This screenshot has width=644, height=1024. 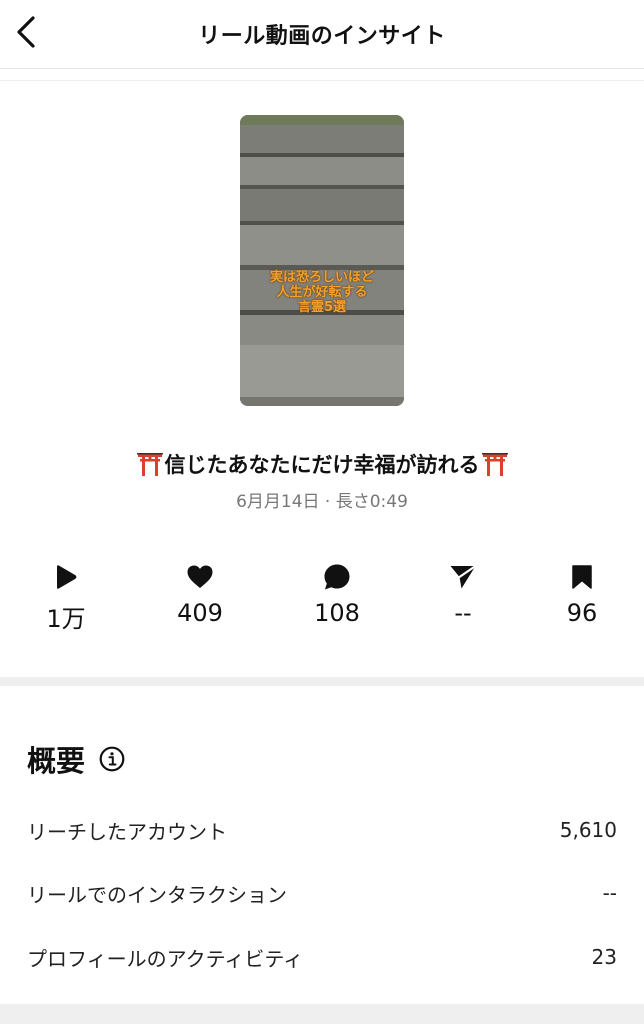 What do you see at coordinates (322, 893) in the screenshot?
I see `metric-row-interactions: リールでのインタラクション --` at bounding box center [322, 893].